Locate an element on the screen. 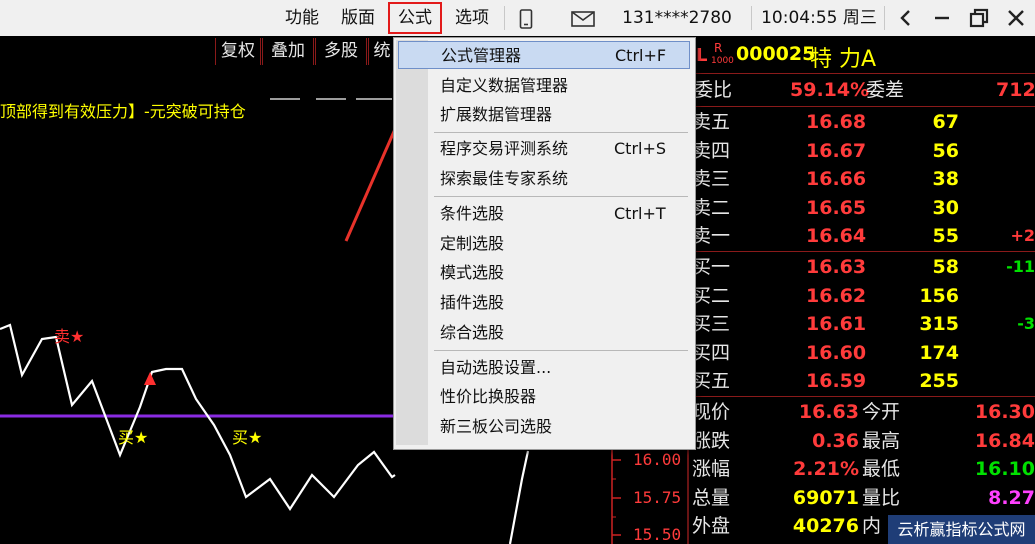 This screenshot has width=1035, height=544. close-icon is located at coordinates (1016, 20).